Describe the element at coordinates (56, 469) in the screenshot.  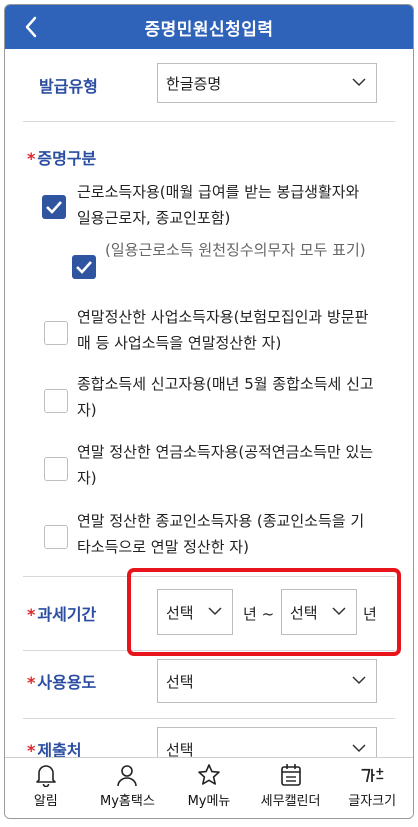
I see `checkbox-pension-income` at that location.